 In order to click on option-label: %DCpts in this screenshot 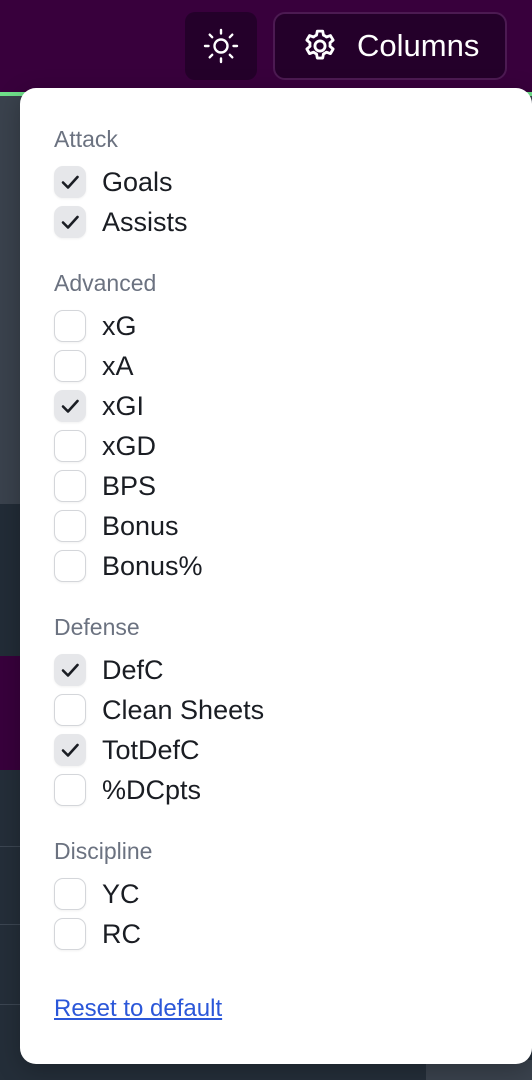, I will do `click(152, 789)`.